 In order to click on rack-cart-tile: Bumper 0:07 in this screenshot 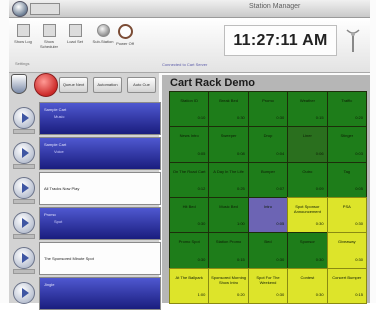, I will do `click(268, 179)`.